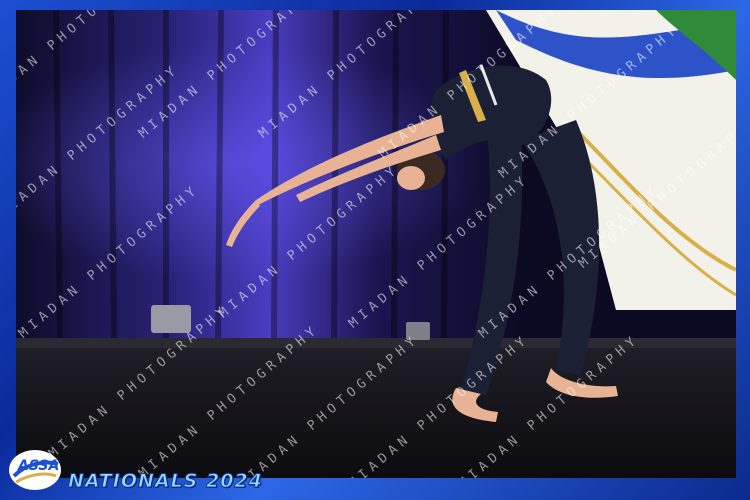 The width and height of the screenshot is (750, 500). What do you see at coordinates (171, 319) in the screenshot?
I see `stage-light` at bounding box center [171, 319].